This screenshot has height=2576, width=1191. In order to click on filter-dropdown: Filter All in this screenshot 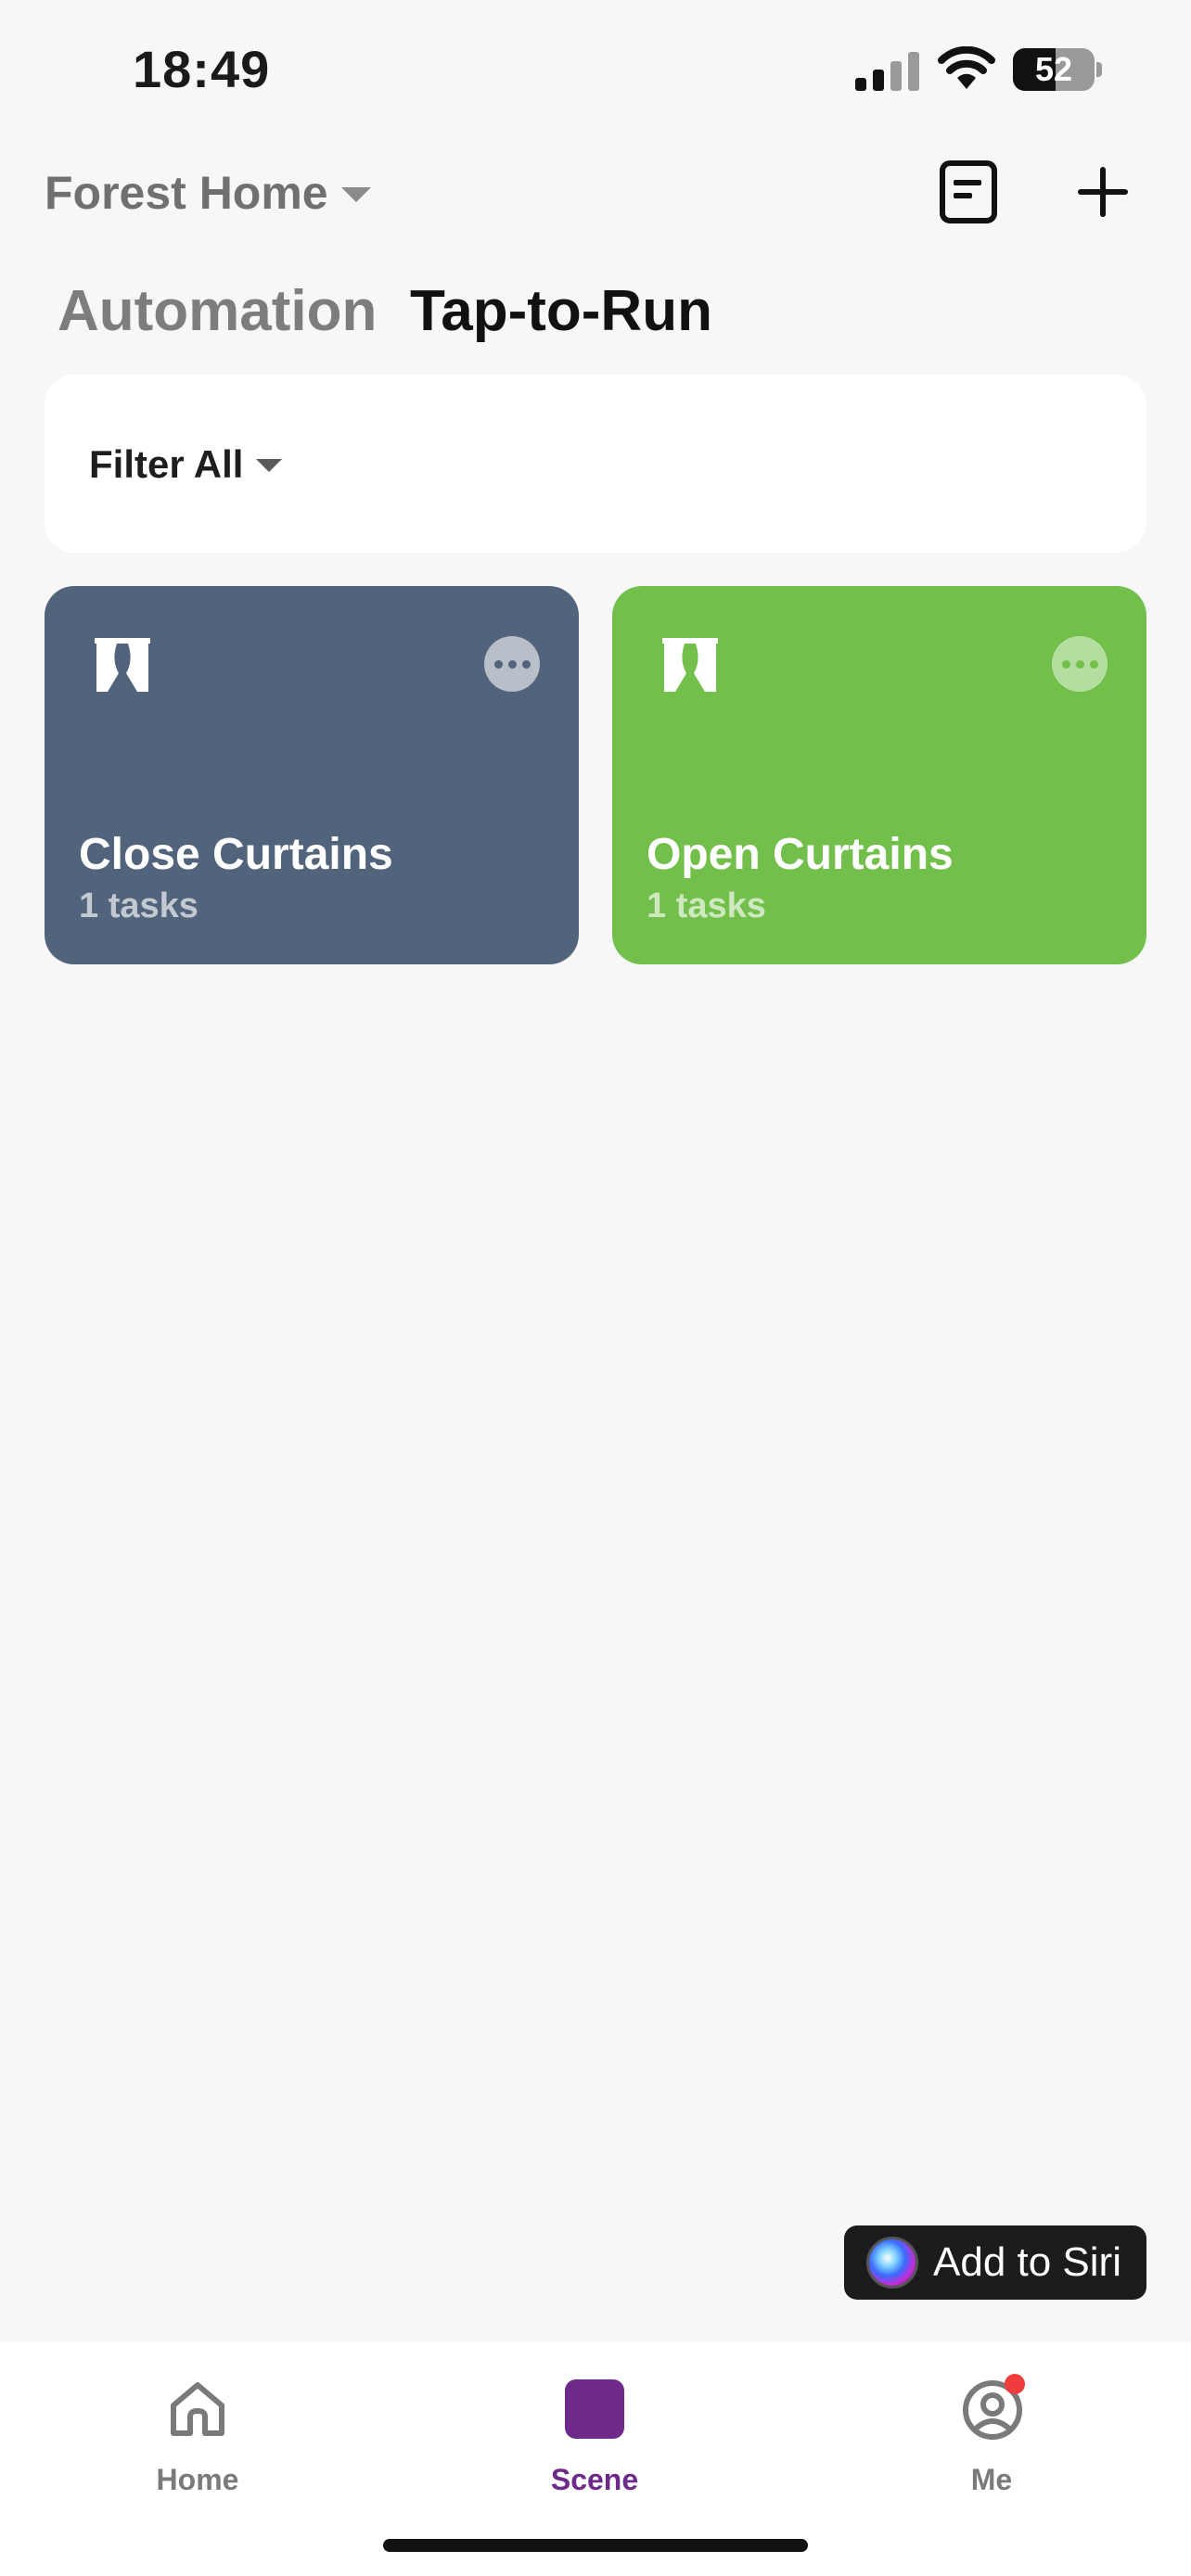, I will do `click(186, 465)`.